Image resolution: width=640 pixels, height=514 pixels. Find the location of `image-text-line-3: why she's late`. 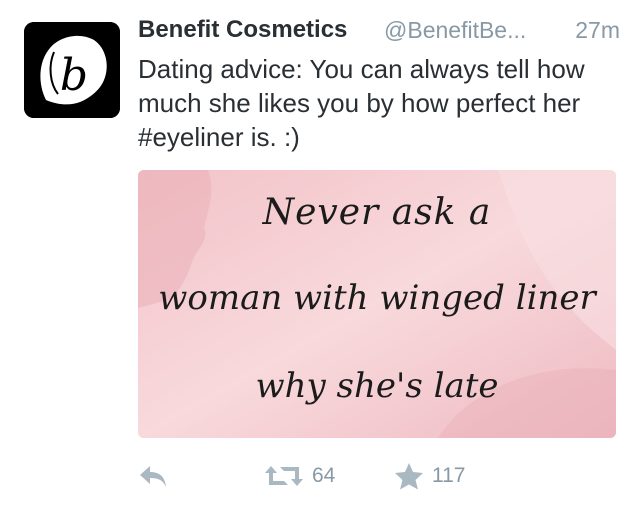

image-text-line-3: why she's late is located at coordinates (377, 386).